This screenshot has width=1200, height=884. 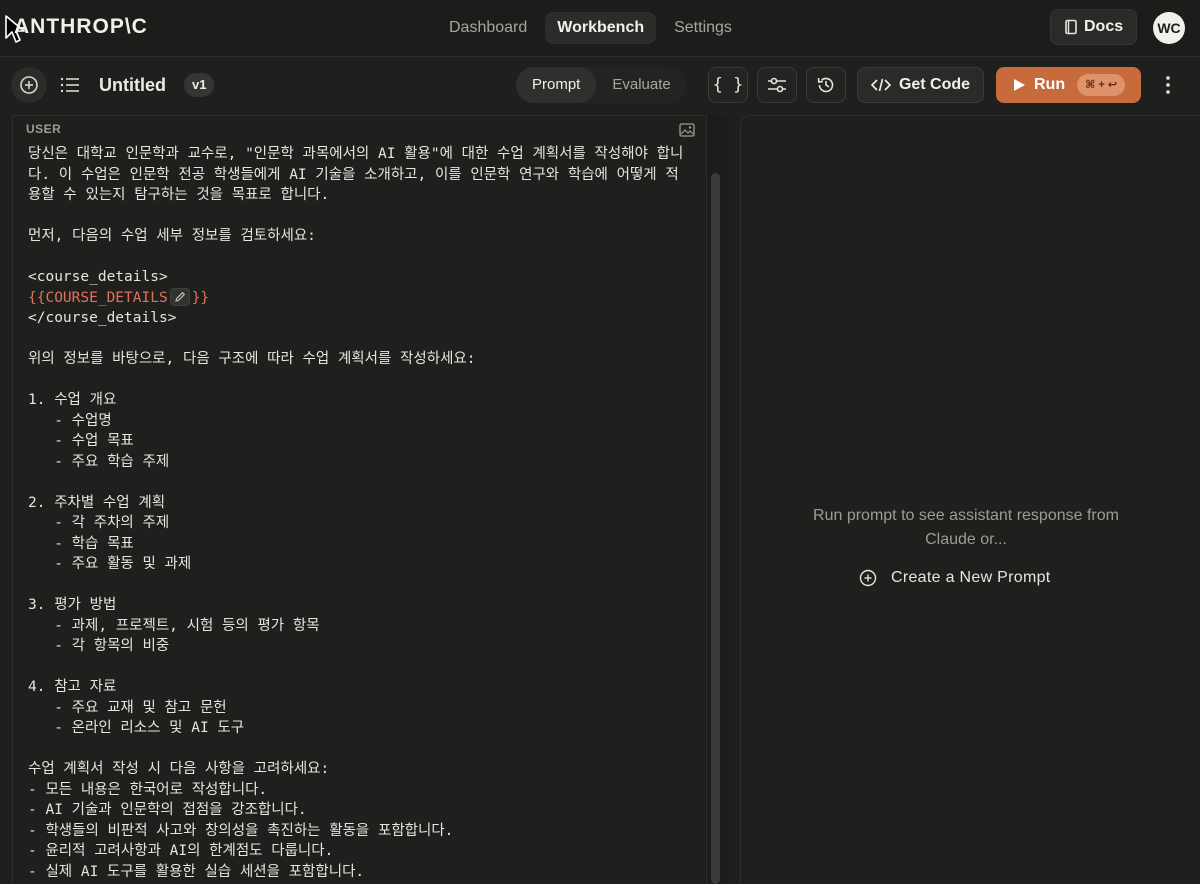 What do you see at coordinates (703, 28) in the screenshot?
I see `nav-tab-settings: Settings` at bounding box center [703, 28].